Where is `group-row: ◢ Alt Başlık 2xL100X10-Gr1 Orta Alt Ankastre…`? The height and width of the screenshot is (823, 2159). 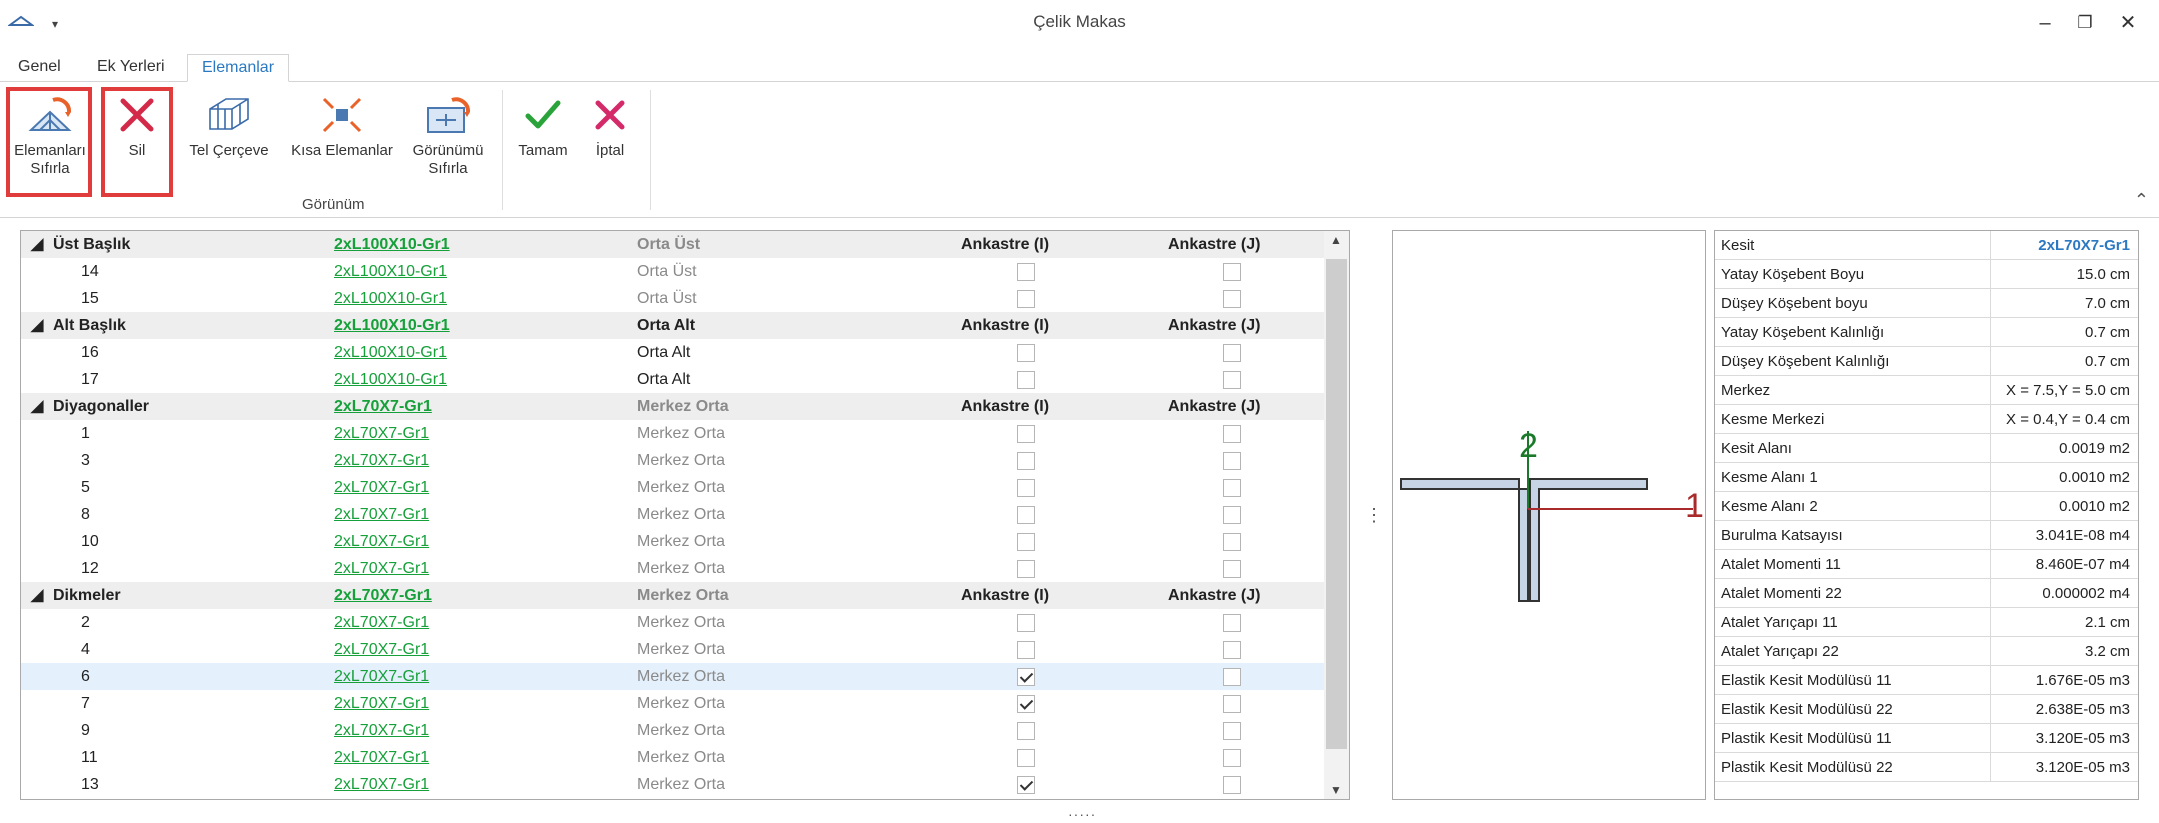 group-row: ◢ Alt Başlık 2xL100X10-Gr1 Orta Alt Ankastre… is located at coordinates (672, 325).